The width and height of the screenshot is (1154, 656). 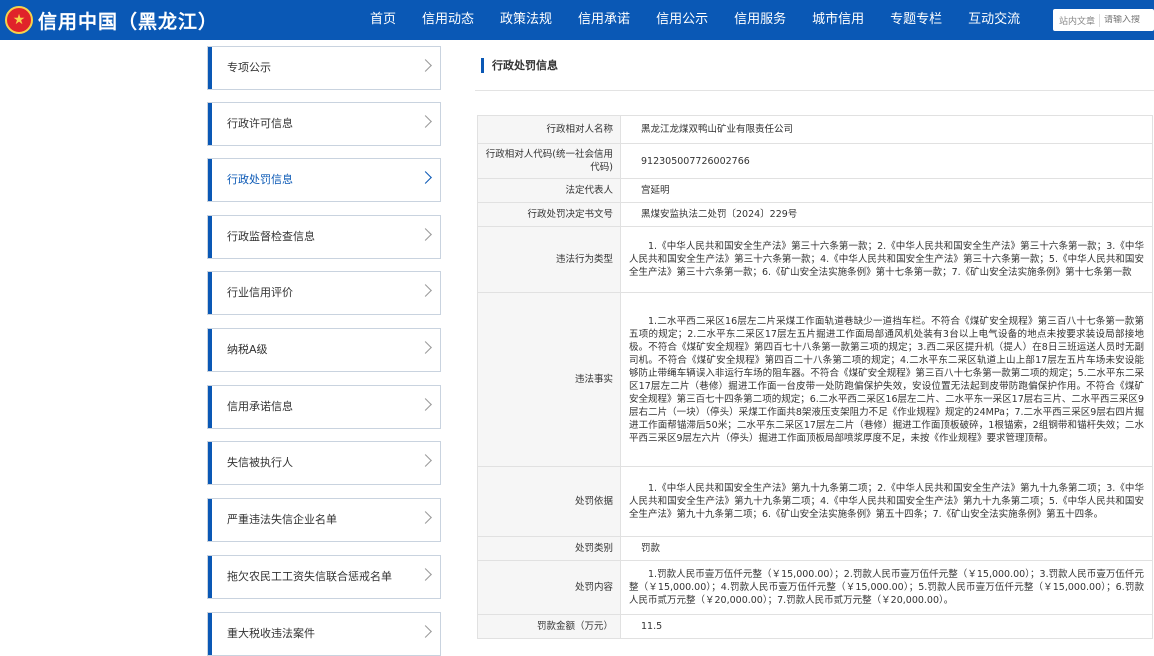 What do you see at coordinates (549, 161) in the screenshot?
I see `row-key: 行政相对人代码(统一社会信用代码)` at bounding box center [549, 161].